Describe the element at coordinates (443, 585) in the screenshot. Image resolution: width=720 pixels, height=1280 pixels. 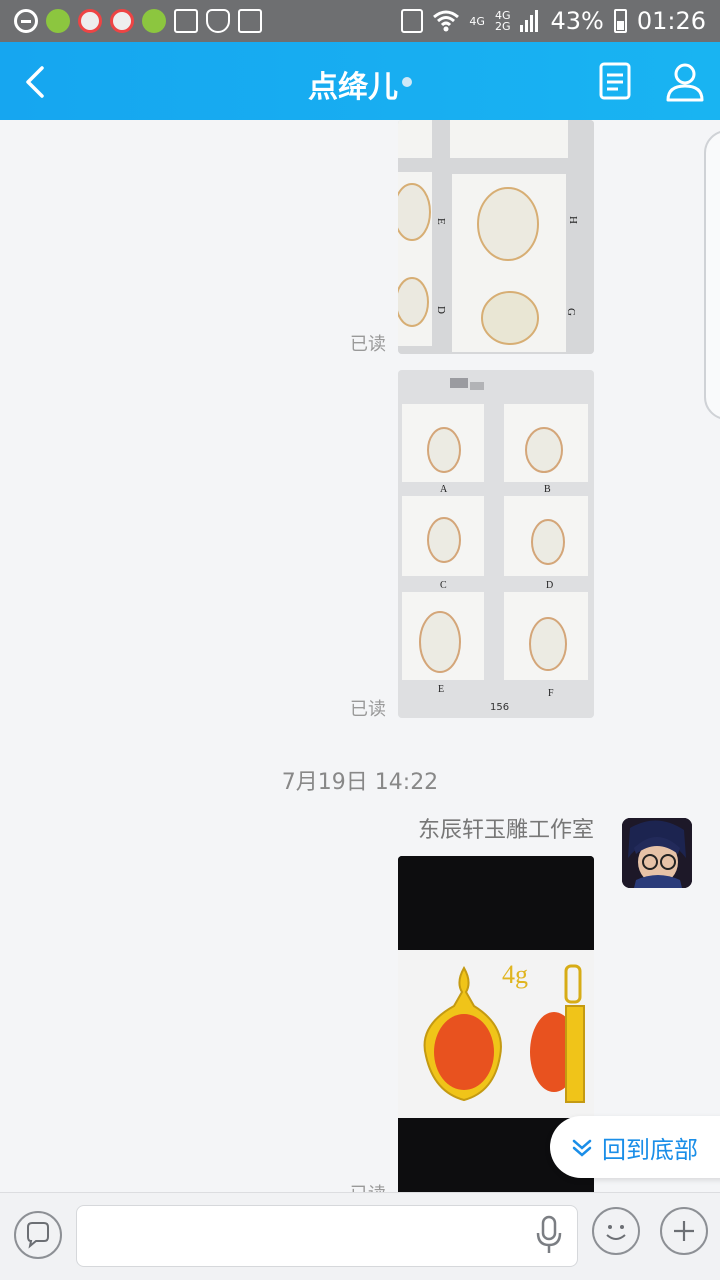
I see `catalog-label: C` at that location.